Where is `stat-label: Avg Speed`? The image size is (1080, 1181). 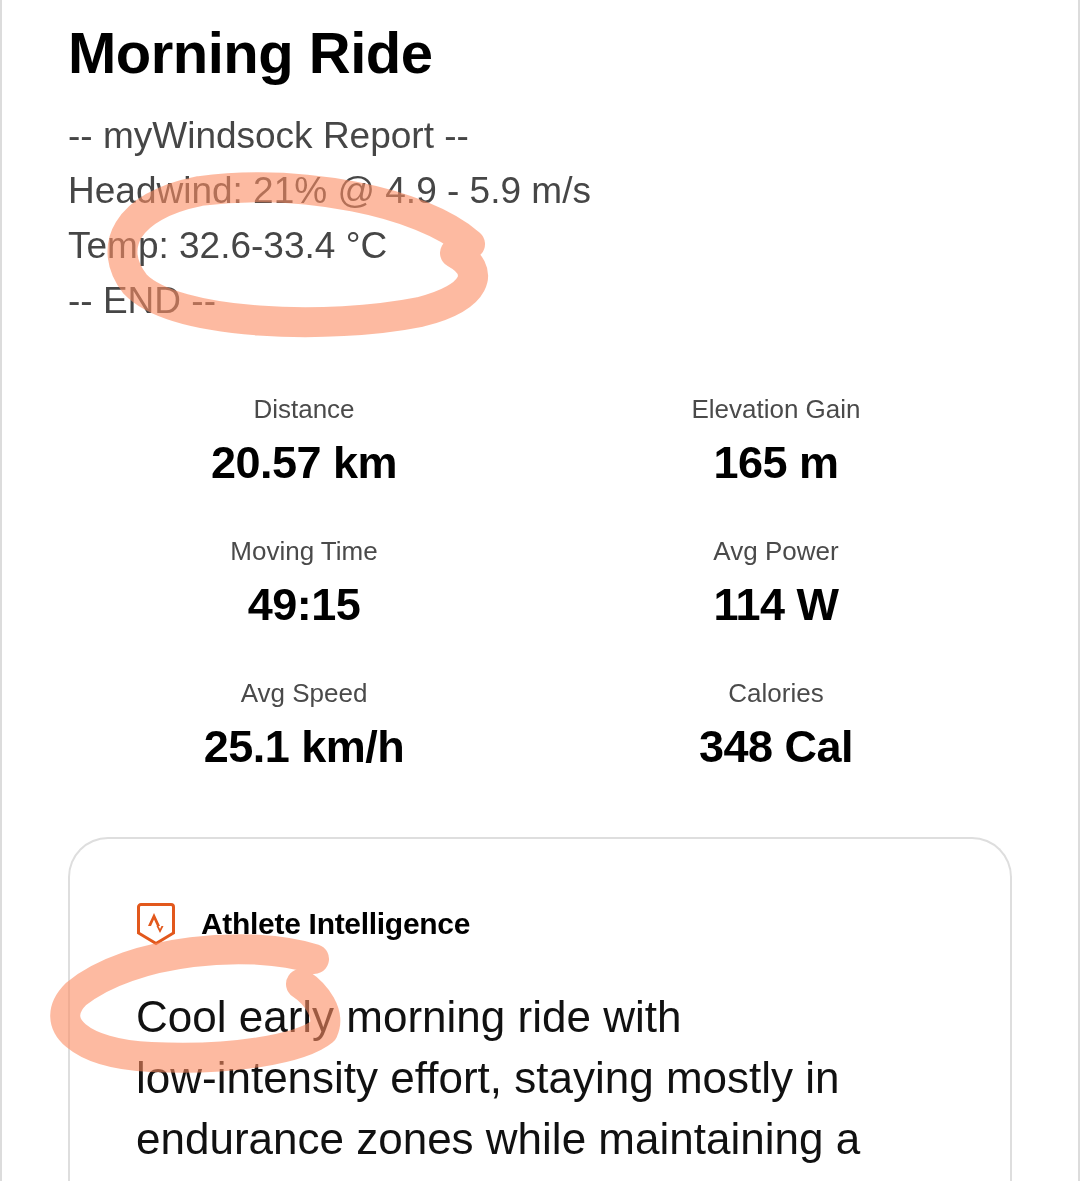
stat-label: Avg Speed is located at coordinates (304, 693).